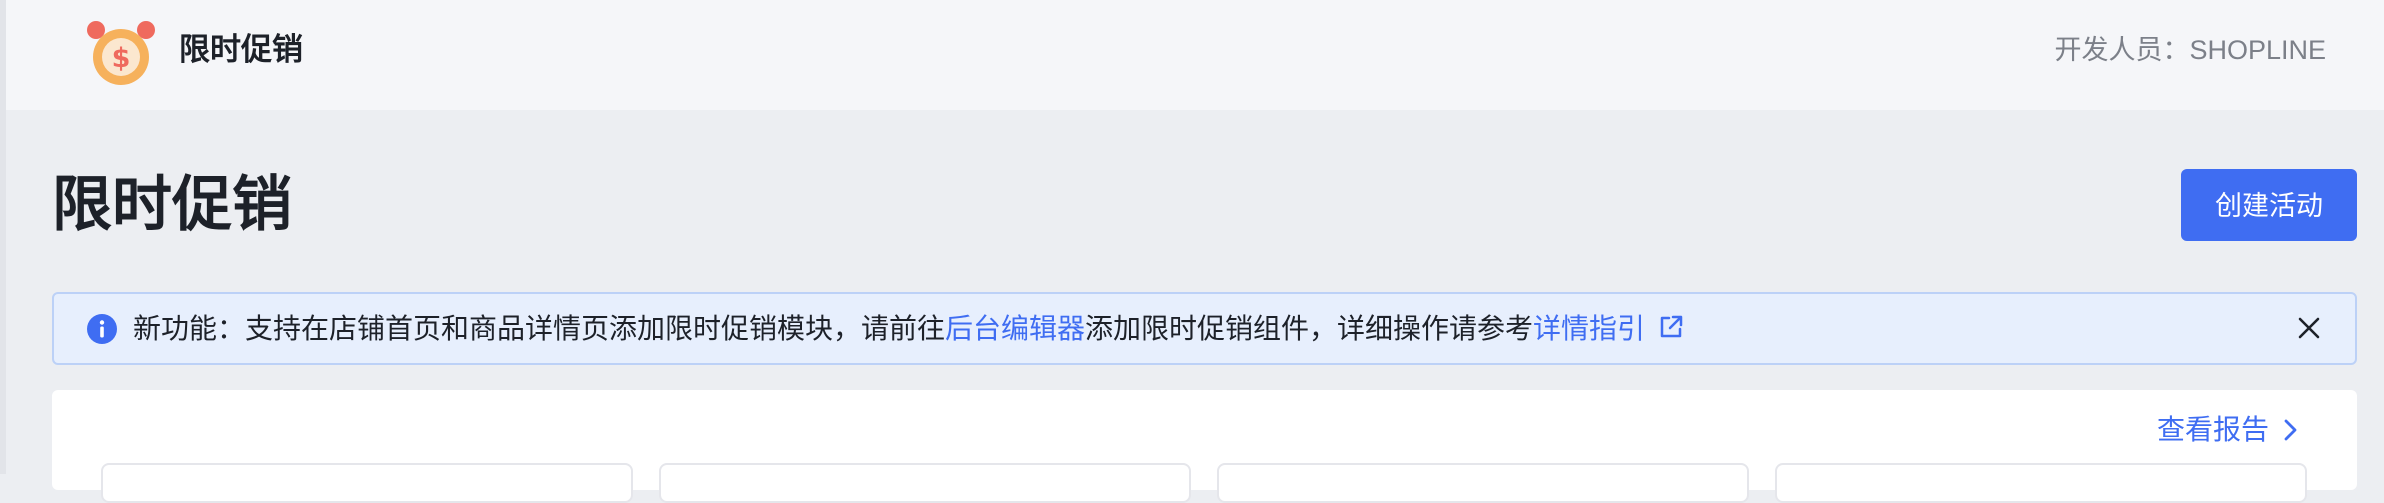  What do you see at coordinates (1015, 328) in the screenshot?
I see `backend-editor-link: 后台编辑器` at bounding box center [1015, 328].